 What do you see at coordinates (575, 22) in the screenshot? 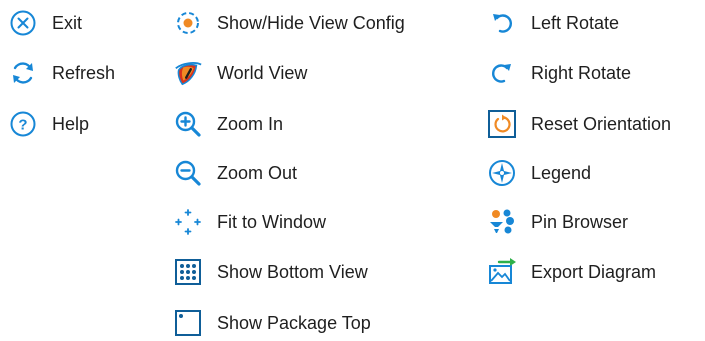
I see `left-rotate-label: Left Rotate` at bounding box center [575, 22].